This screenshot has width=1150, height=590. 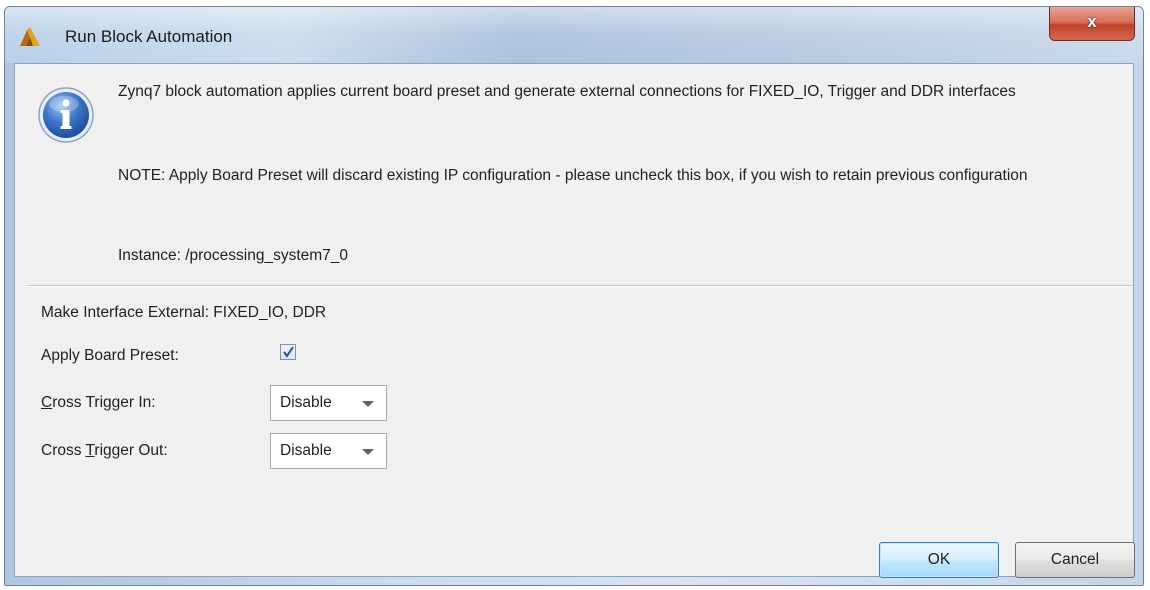 What do you see at coordinates (1075, 560) in the screenshot?
I see `cancel-button: Cancel` at bounding box center [1075, 560].